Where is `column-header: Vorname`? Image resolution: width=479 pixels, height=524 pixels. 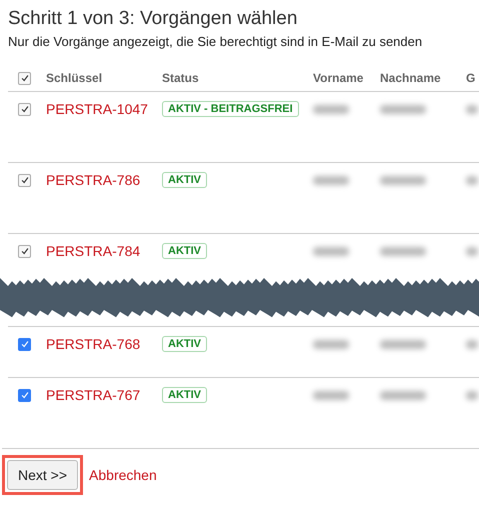 column-header: Vorname is located at coordinates (338, 78).